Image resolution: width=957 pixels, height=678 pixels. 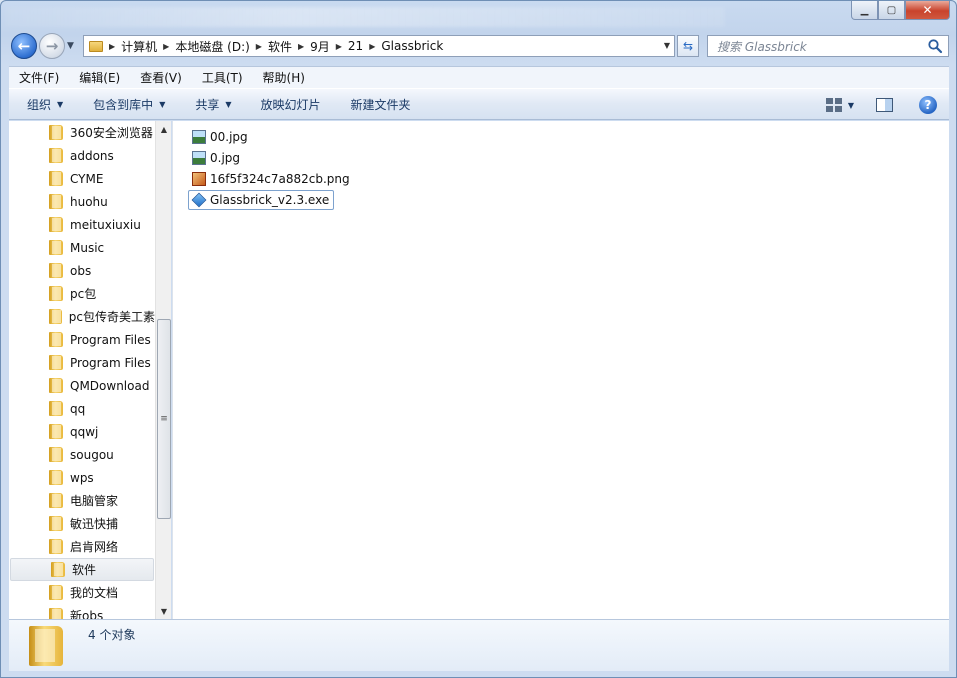 I want to click on navigation-scrollbar: ▲ ≡ ▼, so click(x=163, y=370).